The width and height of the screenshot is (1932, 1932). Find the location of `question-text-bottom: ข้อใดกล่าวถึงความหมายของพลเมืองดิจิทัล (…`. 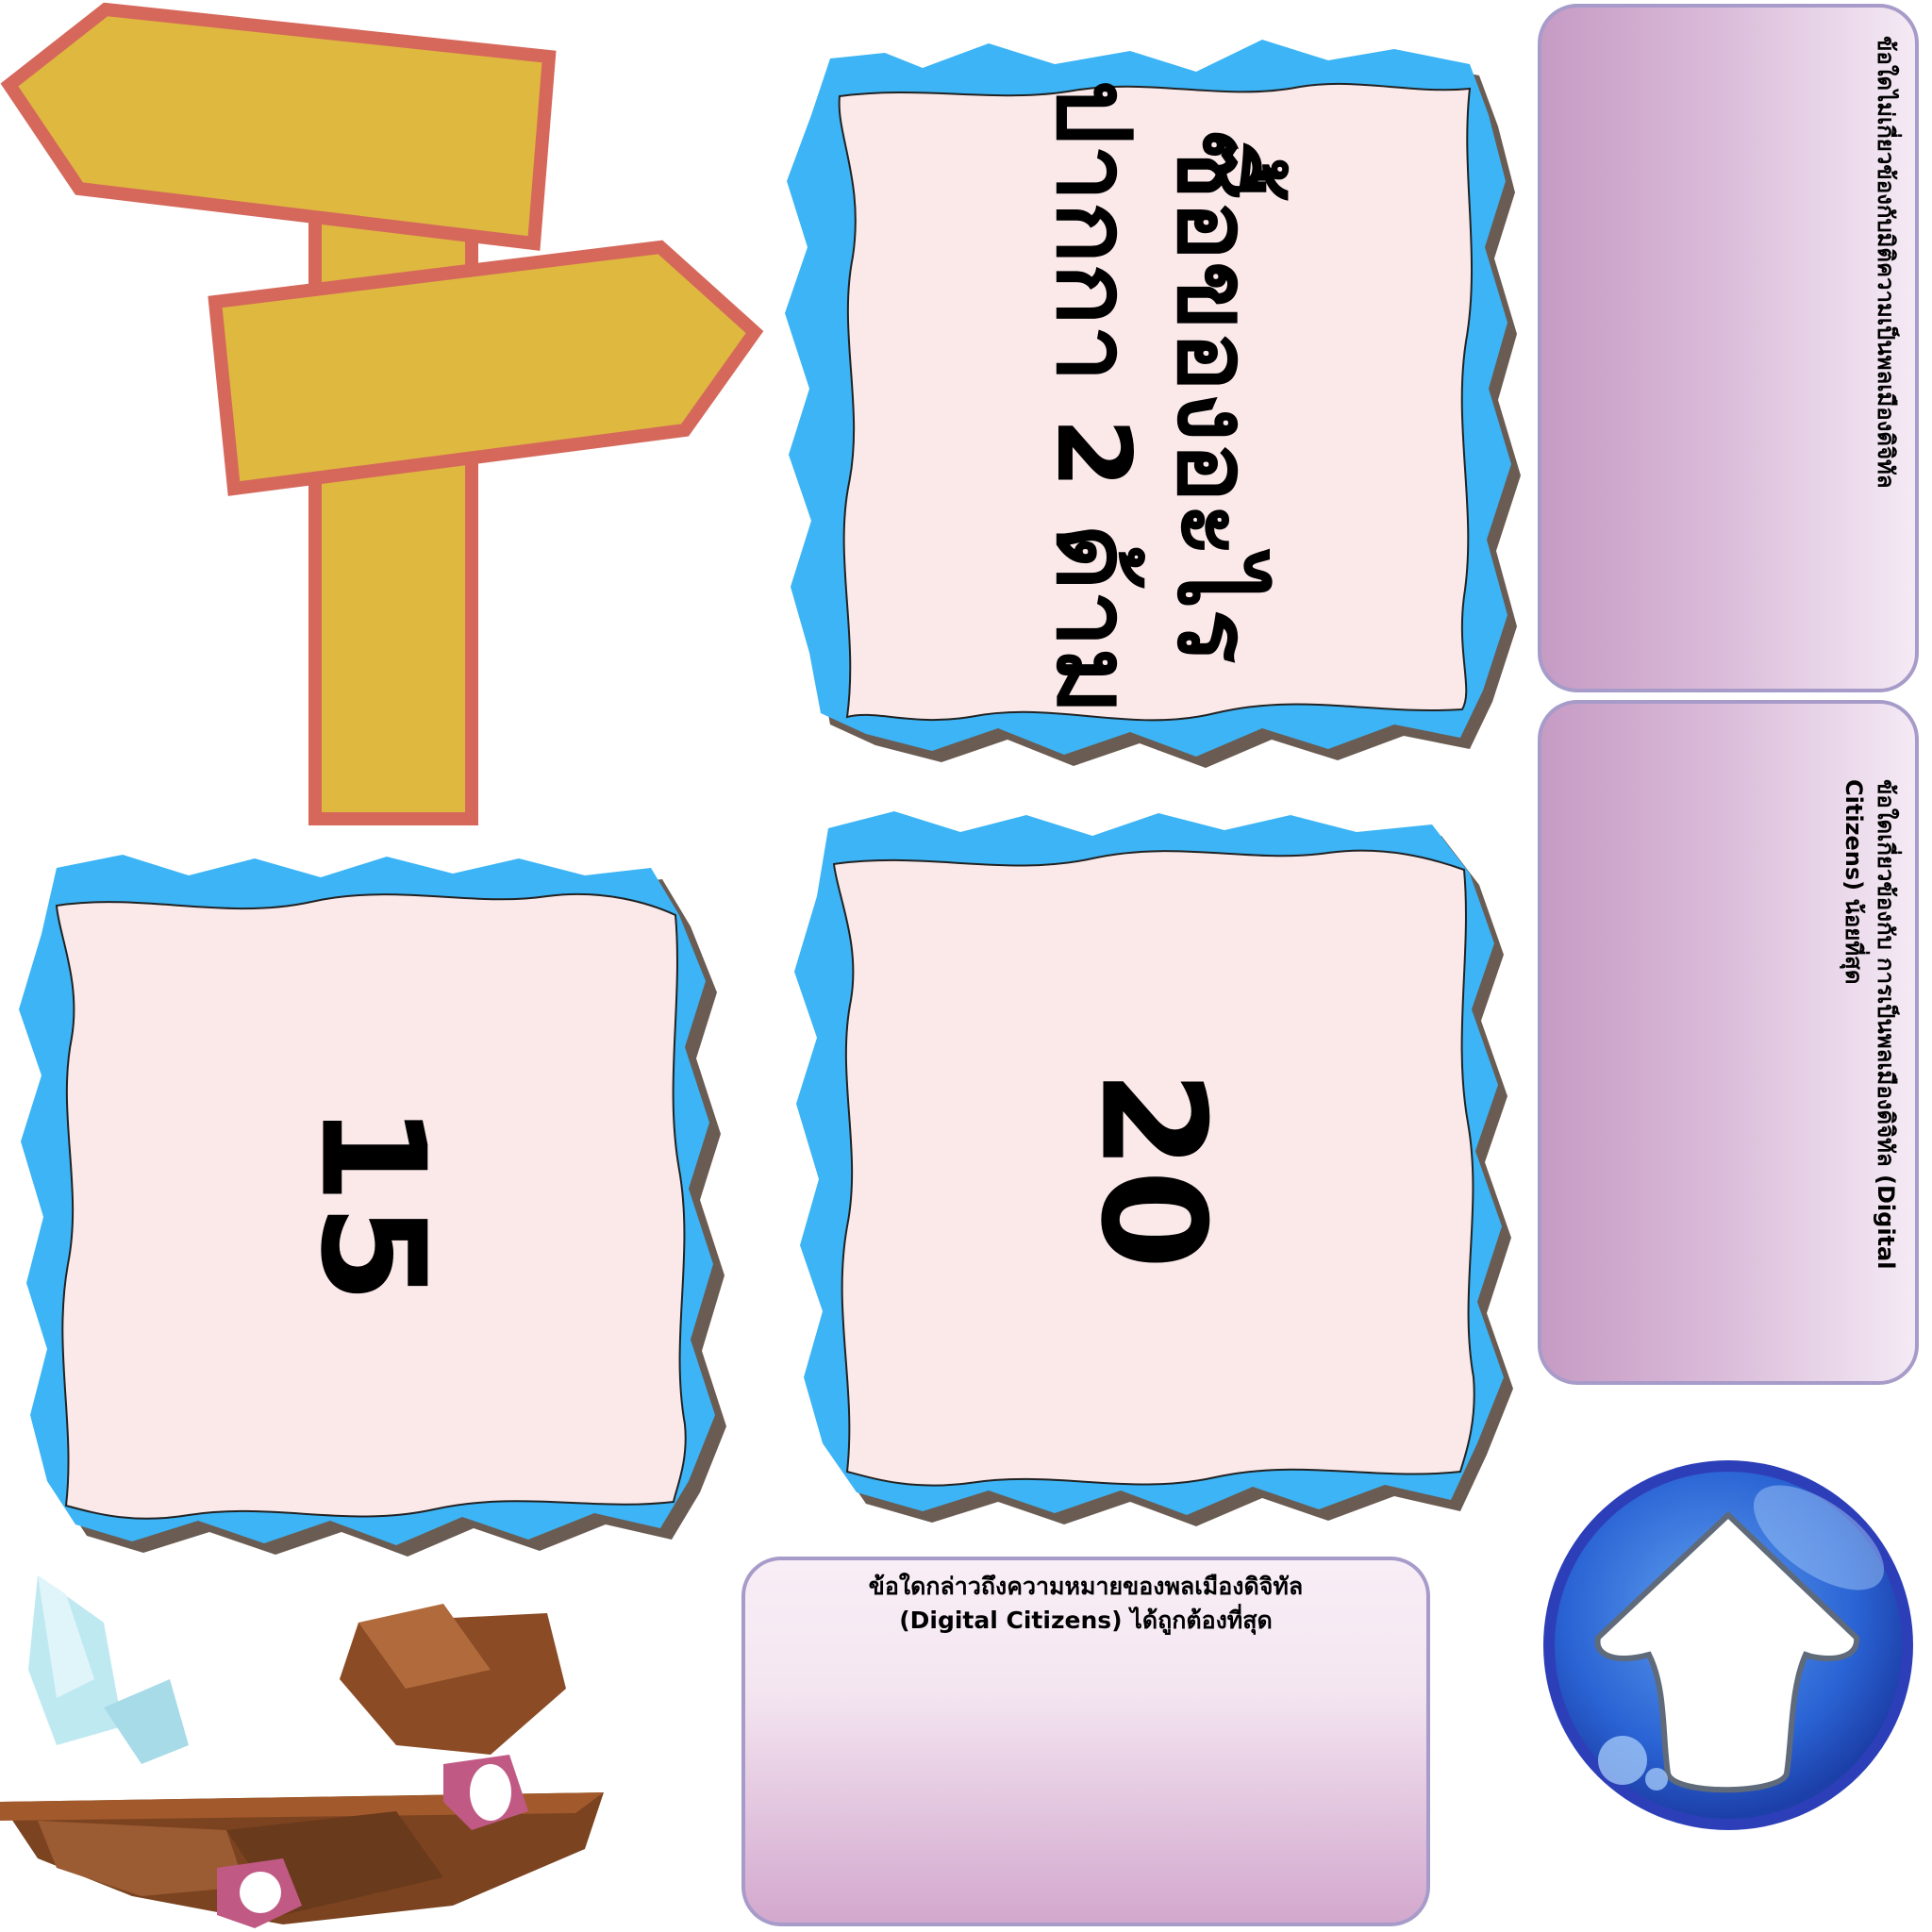

question-text-bottom: ข้อใดกล่าวถึงความหมายของพลเมืองดิจิทัล (… is located at coordinates (1086, 1604).